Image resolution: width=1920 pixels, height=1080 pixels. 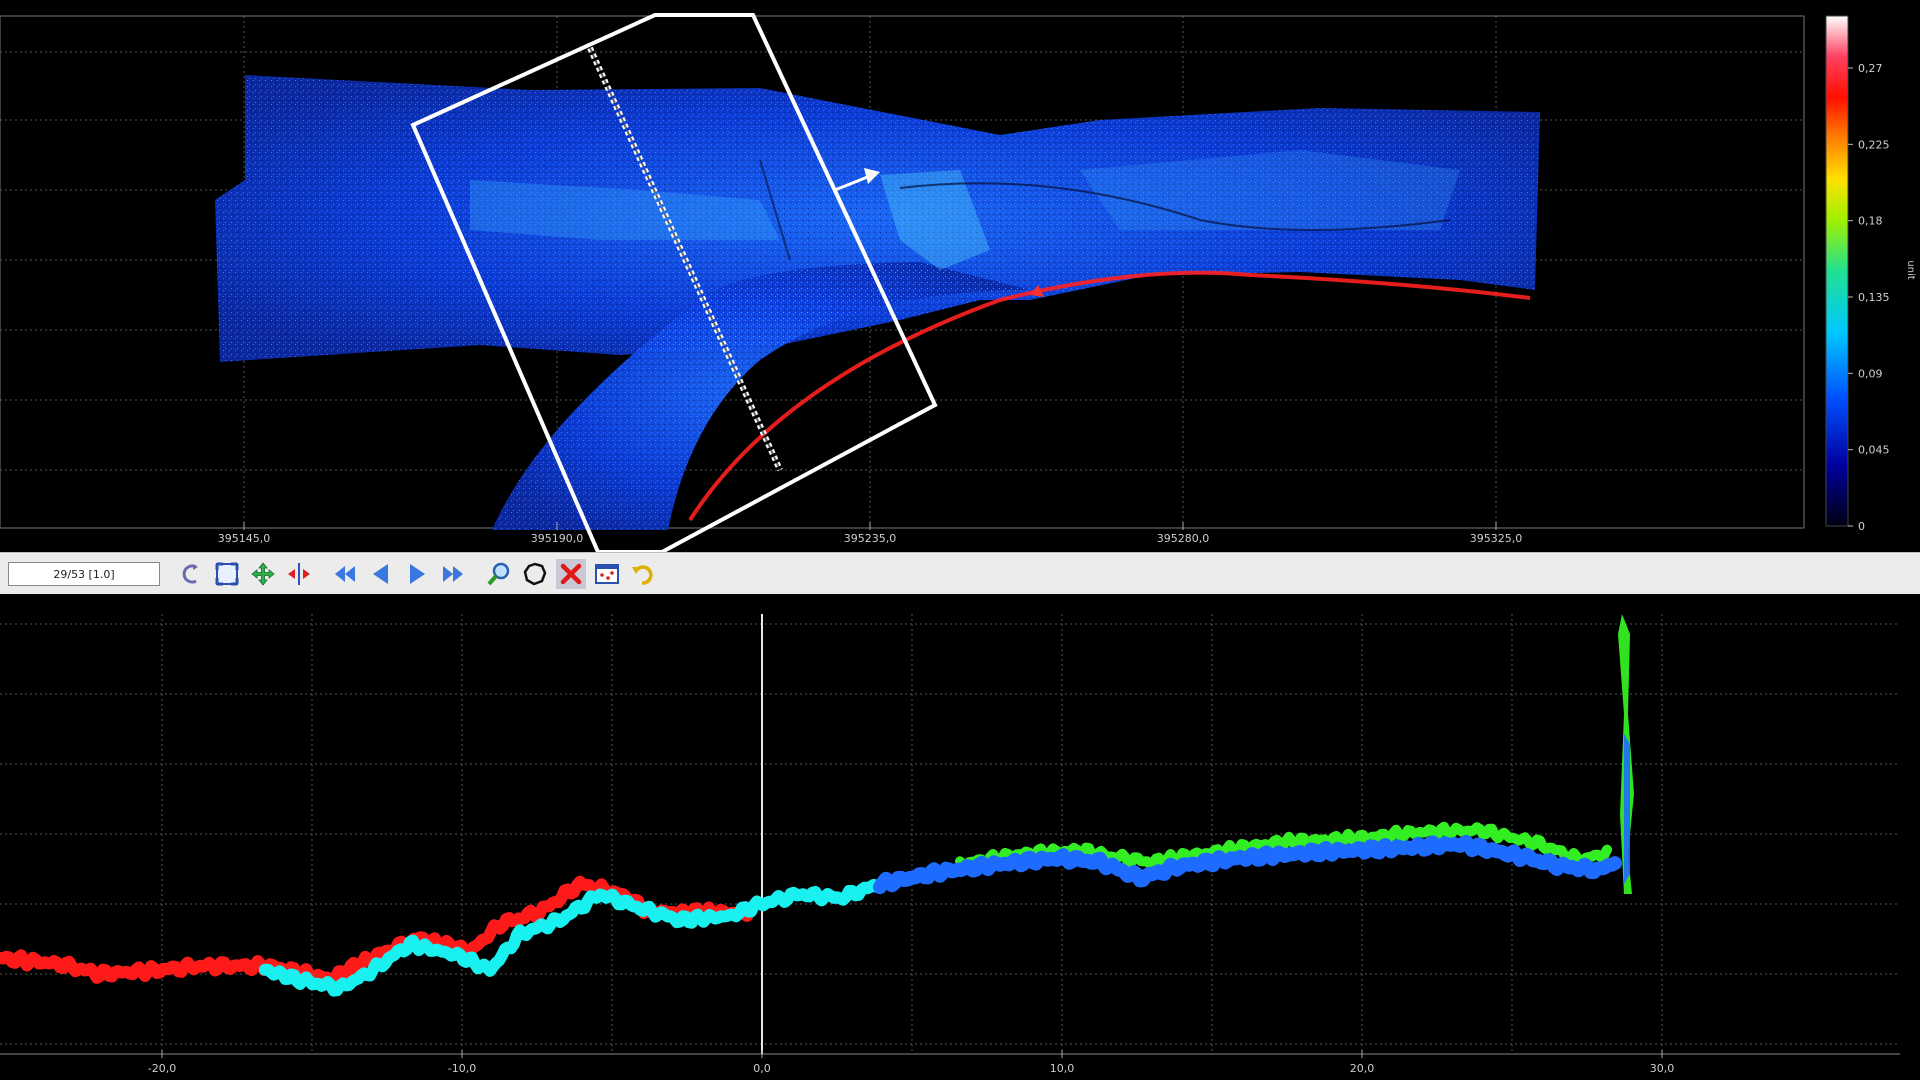 I want to click on delete-icon, so click(x=571, y=574).